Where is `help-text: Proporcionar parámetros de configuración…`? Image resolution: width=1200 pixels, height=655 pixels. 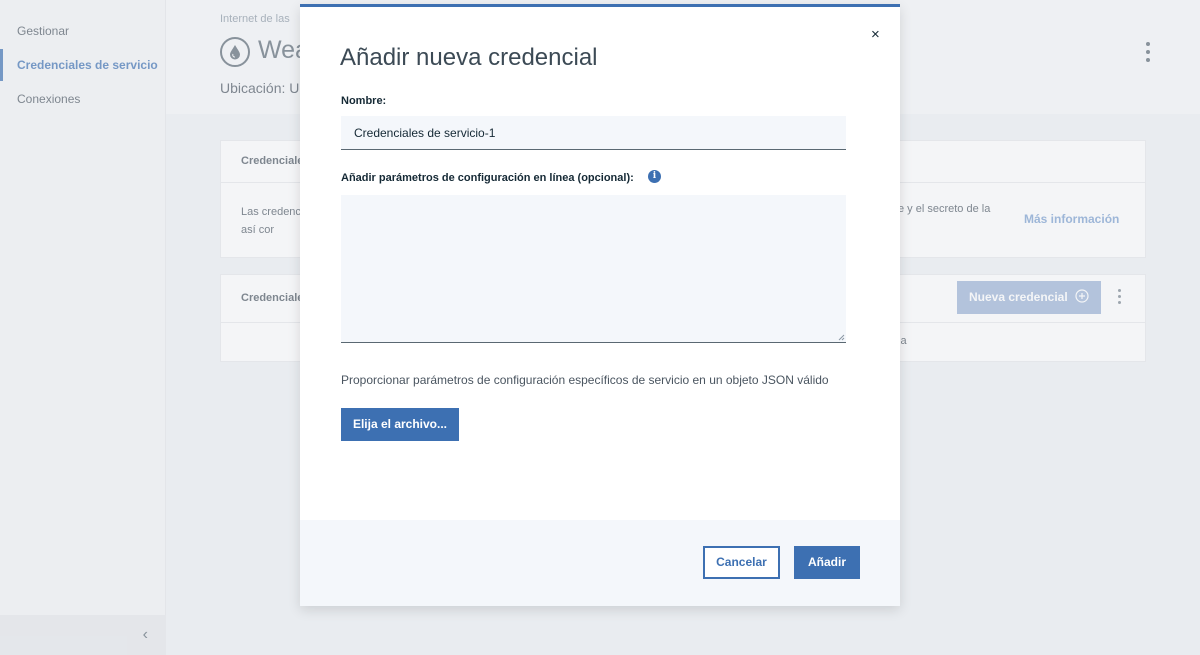
help-text: Proporcionar parámetros de configuración… is located at coordinates (585, 380).